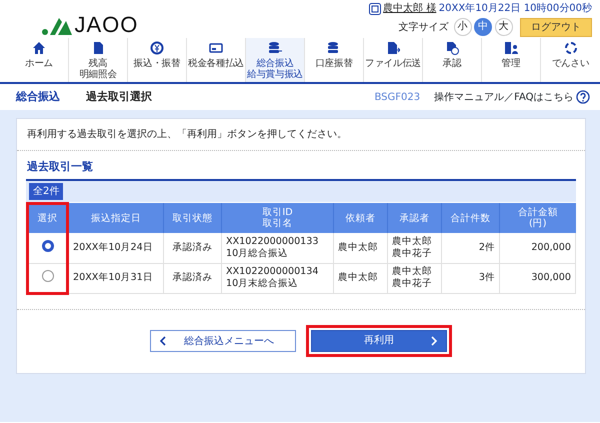 This screenshot has height=423, width=600. I want to click on column-header: 振込指定日, so click(116, 218).